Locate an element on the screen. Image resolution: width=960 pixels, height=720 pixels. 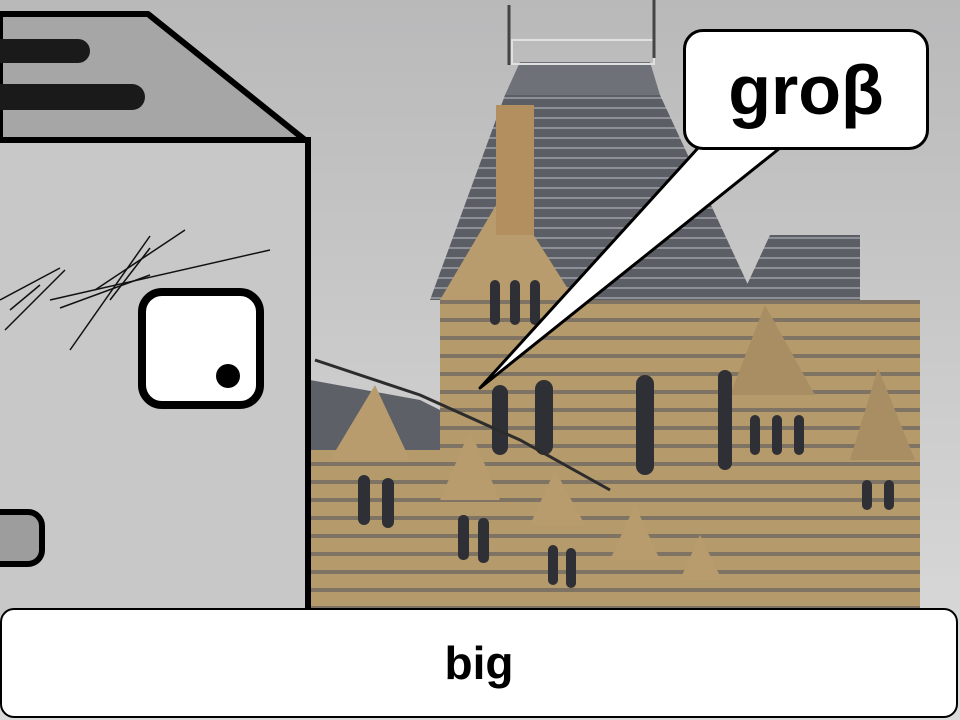
speech-bubble: groβ is located at coordinates (806, 89).